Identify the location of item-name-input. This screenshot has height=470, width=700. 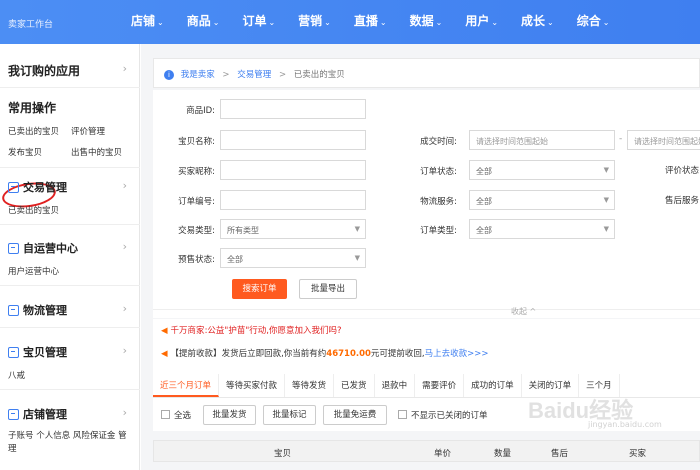
(293, 140).